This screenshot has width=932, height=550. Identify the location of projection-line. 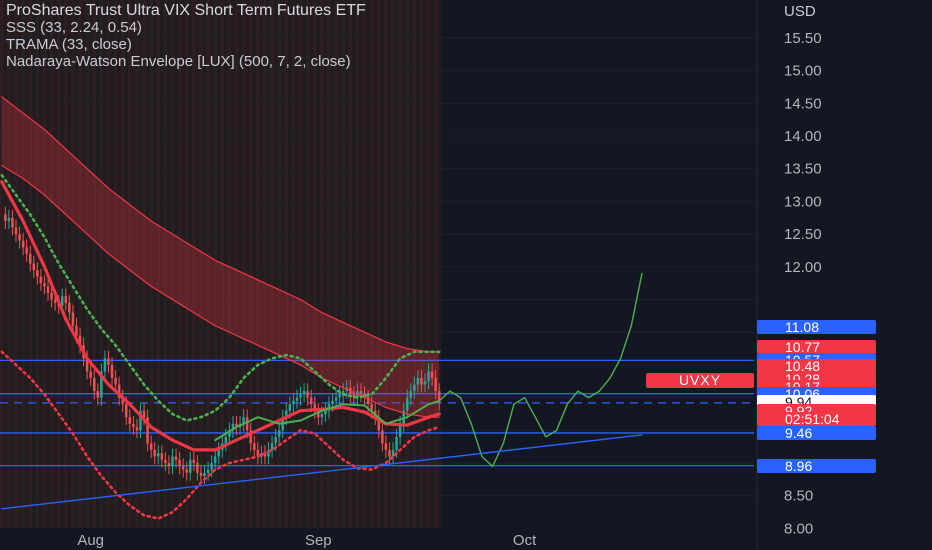
(540, 369).